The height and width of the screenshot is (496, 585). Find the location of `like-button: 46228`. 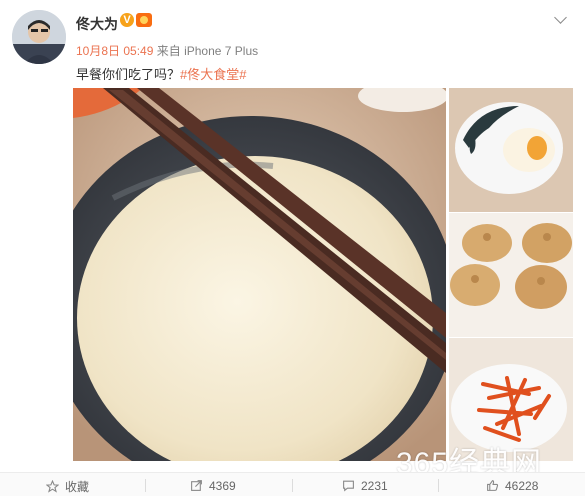

like-button: 46228 is located at coordinates (512, 486).